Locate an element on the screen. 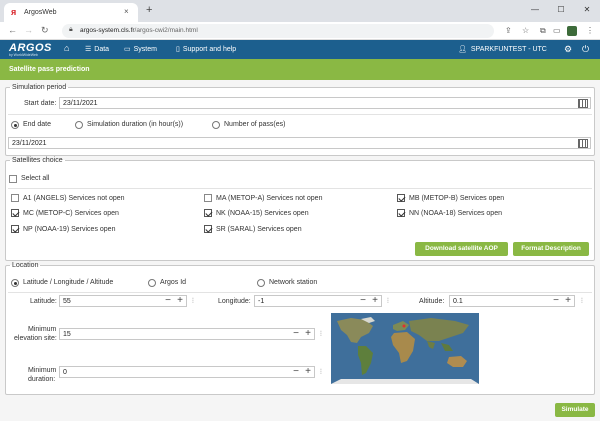 Image resolution: width=600 pixels, height=421 pixels. argos-id-option-label: Argos Id is located at coordinates (173, 282).